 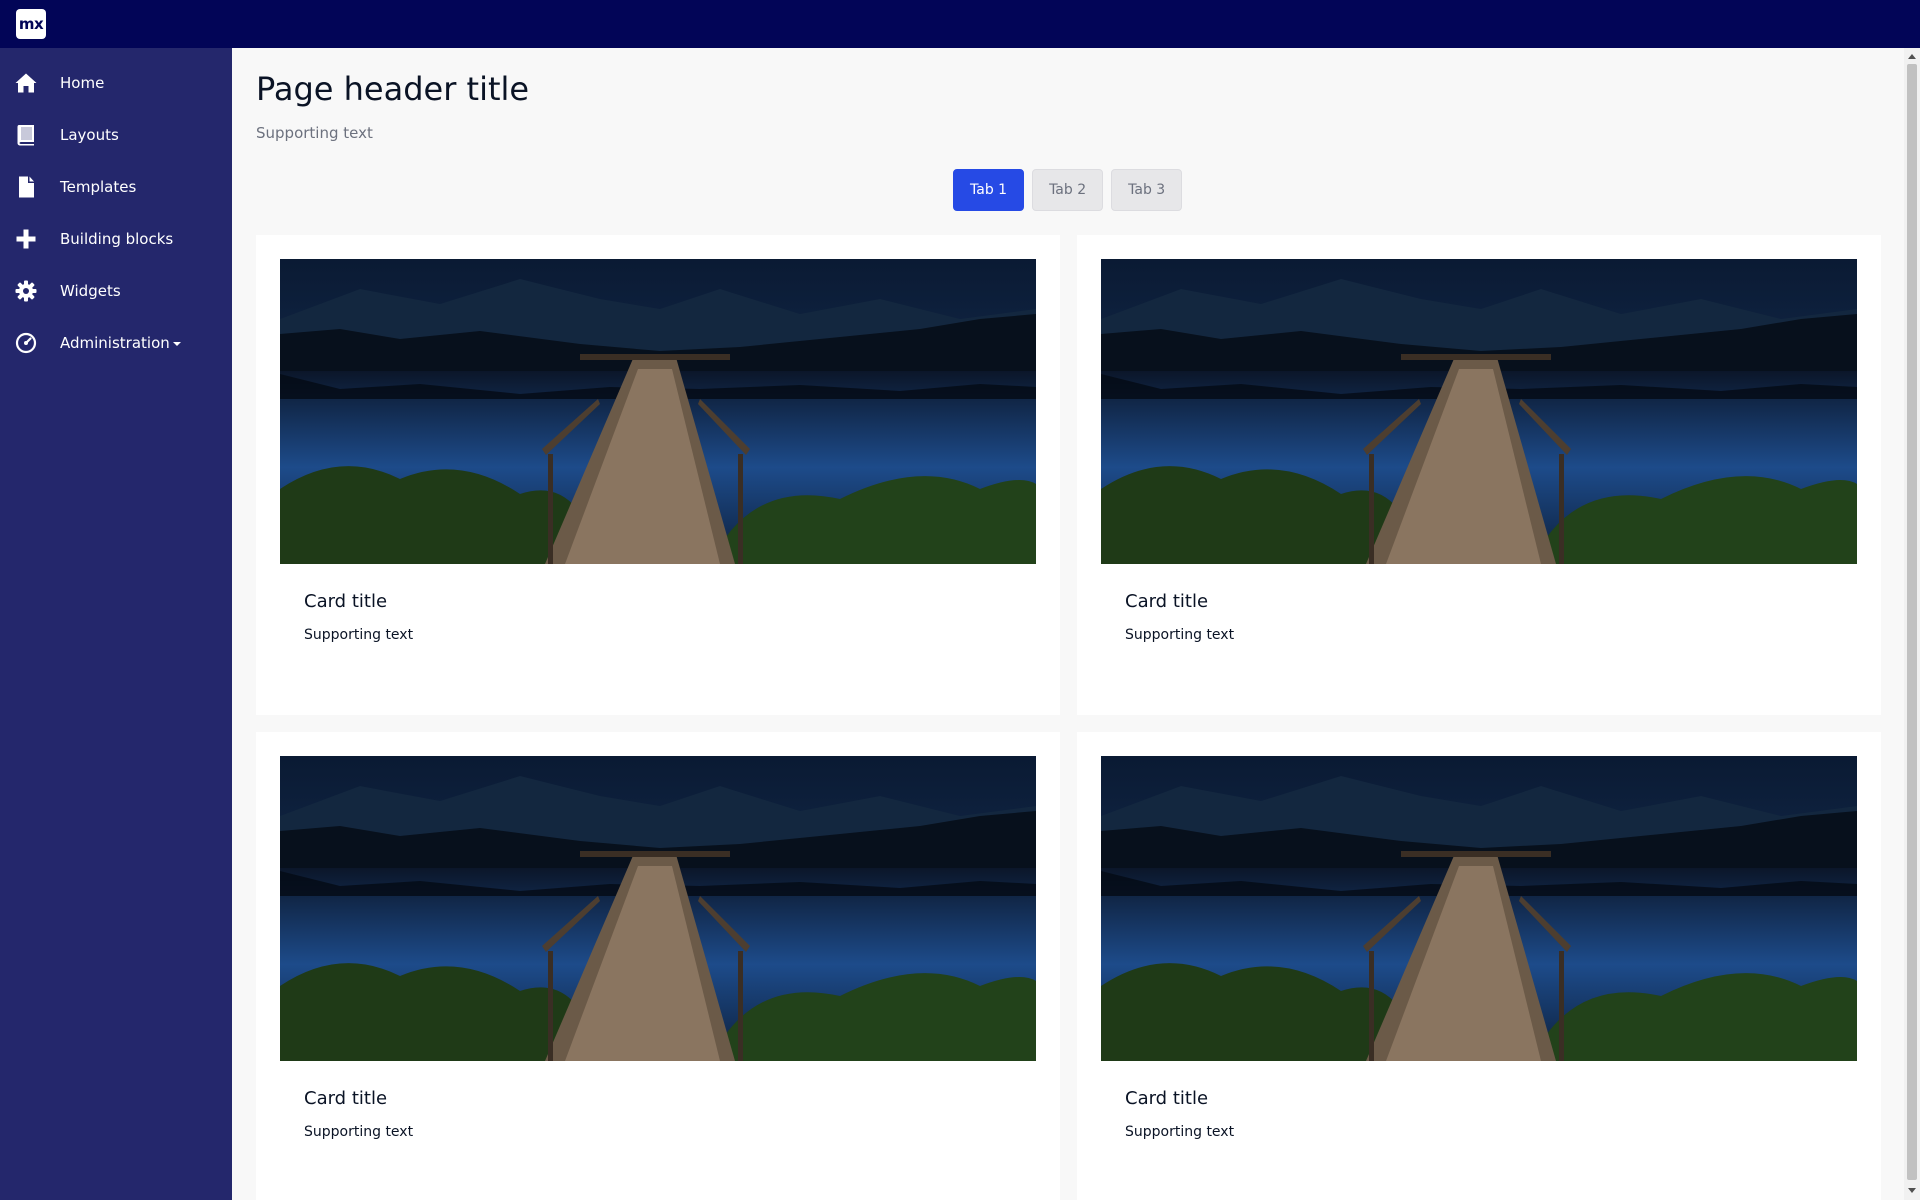 I want to click on home-icon, so click(x=26, y=83).